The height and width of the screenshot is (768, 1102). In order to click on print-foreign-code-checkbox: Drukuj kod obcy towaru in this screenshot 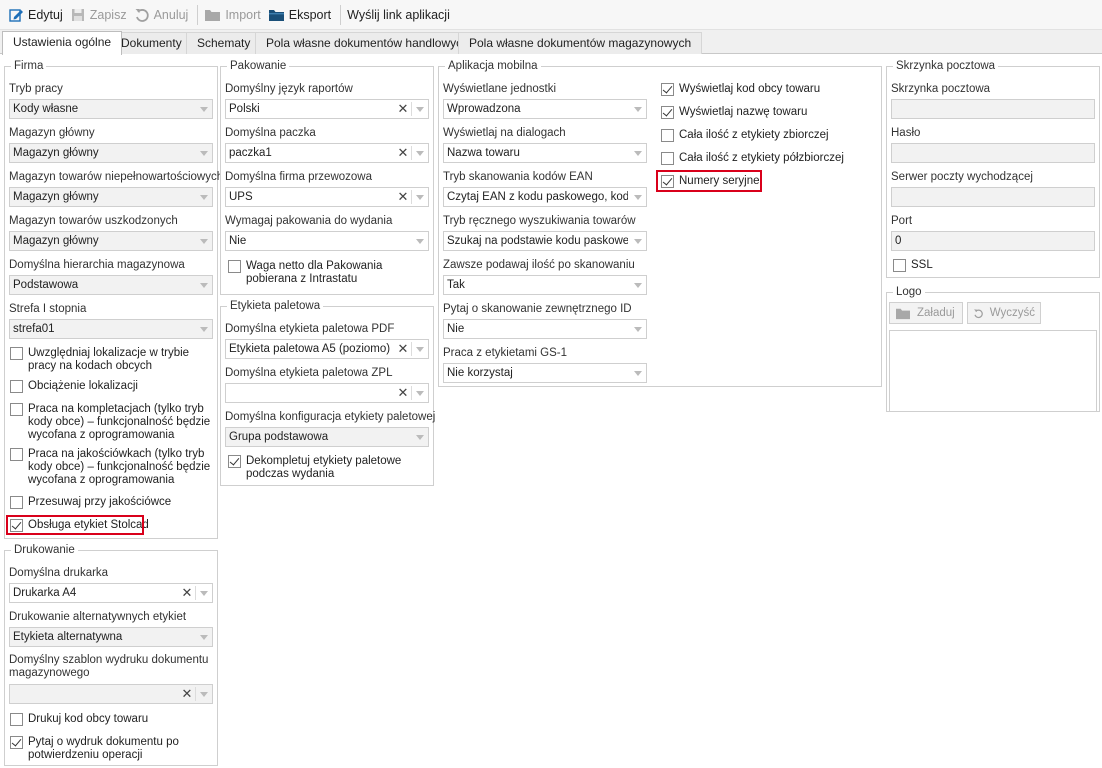, I will do `click(112, 719)`.